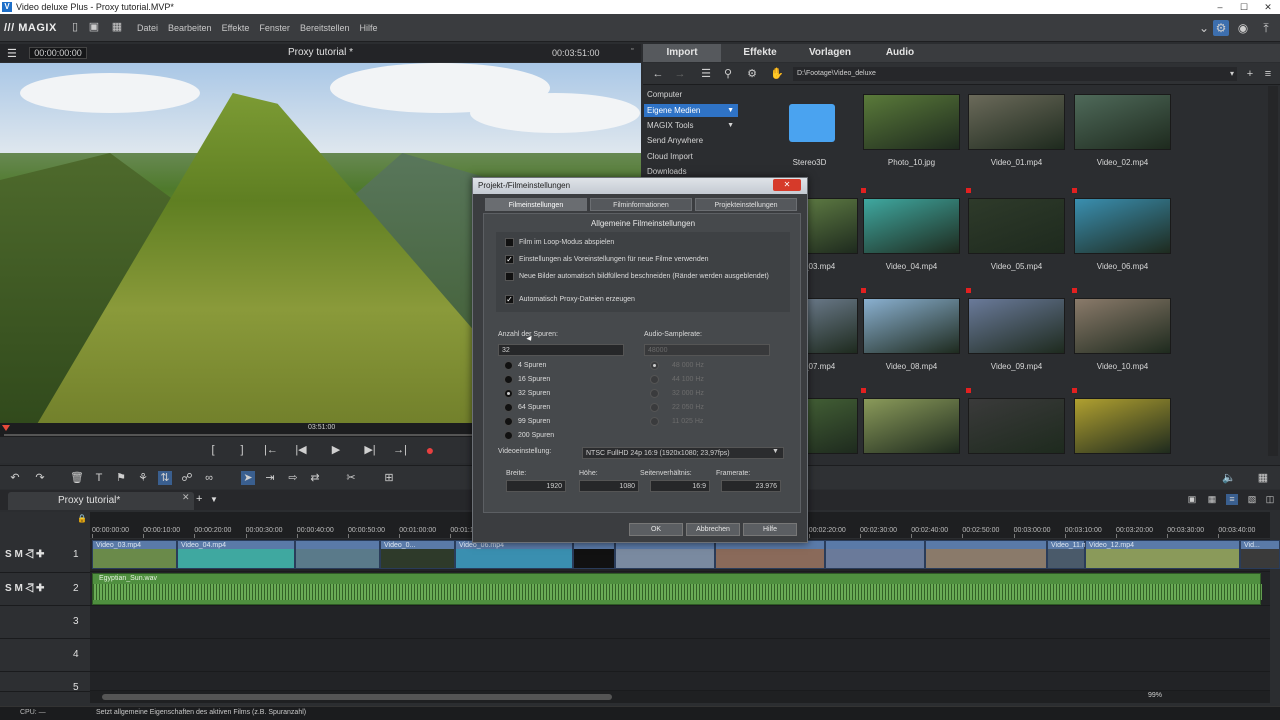  I want to click on media-thumbnail: Stereo3D, so click(809, 130).